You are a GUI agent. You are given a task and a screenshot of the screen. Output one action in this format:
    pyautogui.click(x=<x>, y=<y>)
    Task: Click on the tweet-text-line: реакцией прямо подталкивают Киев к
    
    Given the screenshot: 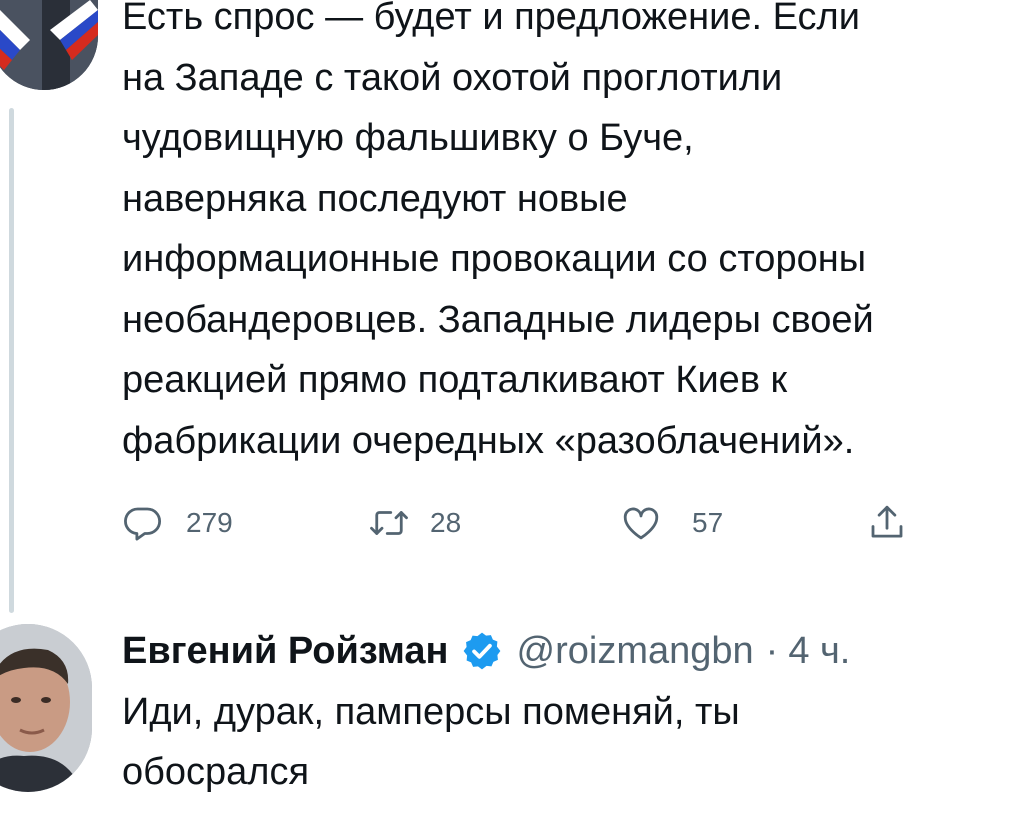 What is the action you would take?
    pyautogui.click(x=455, y=380)
    